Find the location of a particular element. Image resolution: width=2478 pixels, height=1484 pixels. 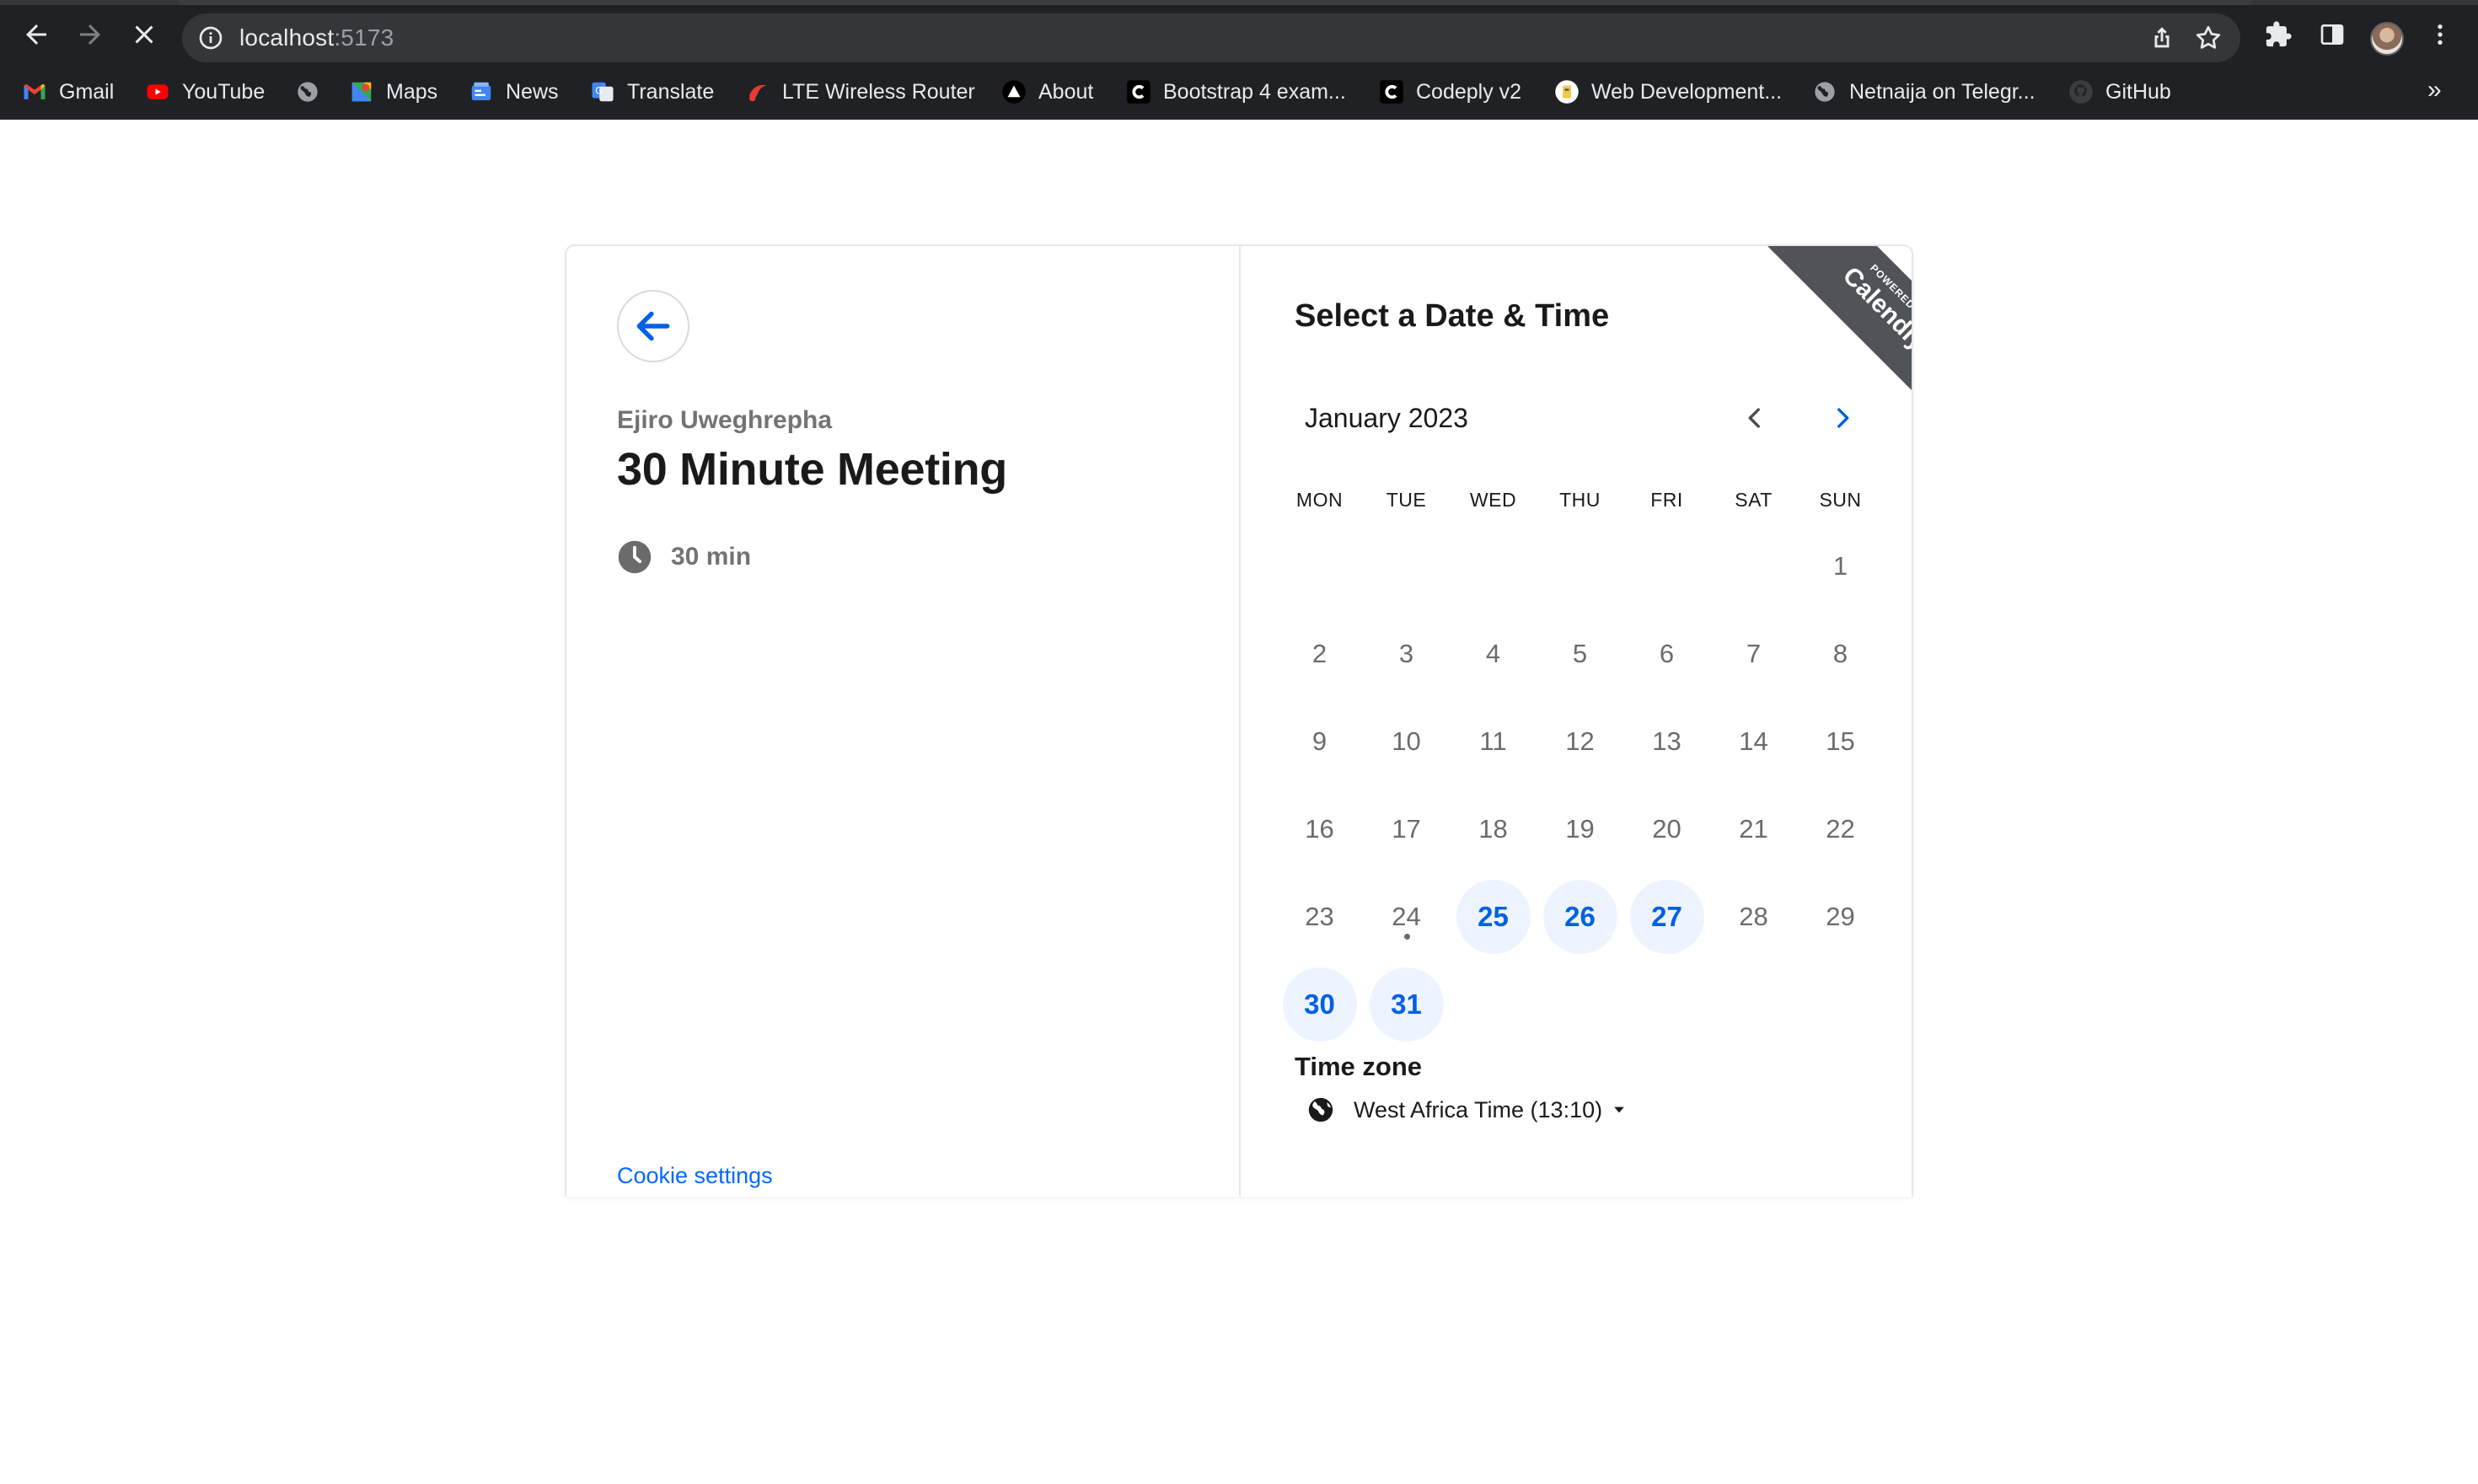

browser-toolbar: localhost:5173 is located at coordinates (1239, 34).